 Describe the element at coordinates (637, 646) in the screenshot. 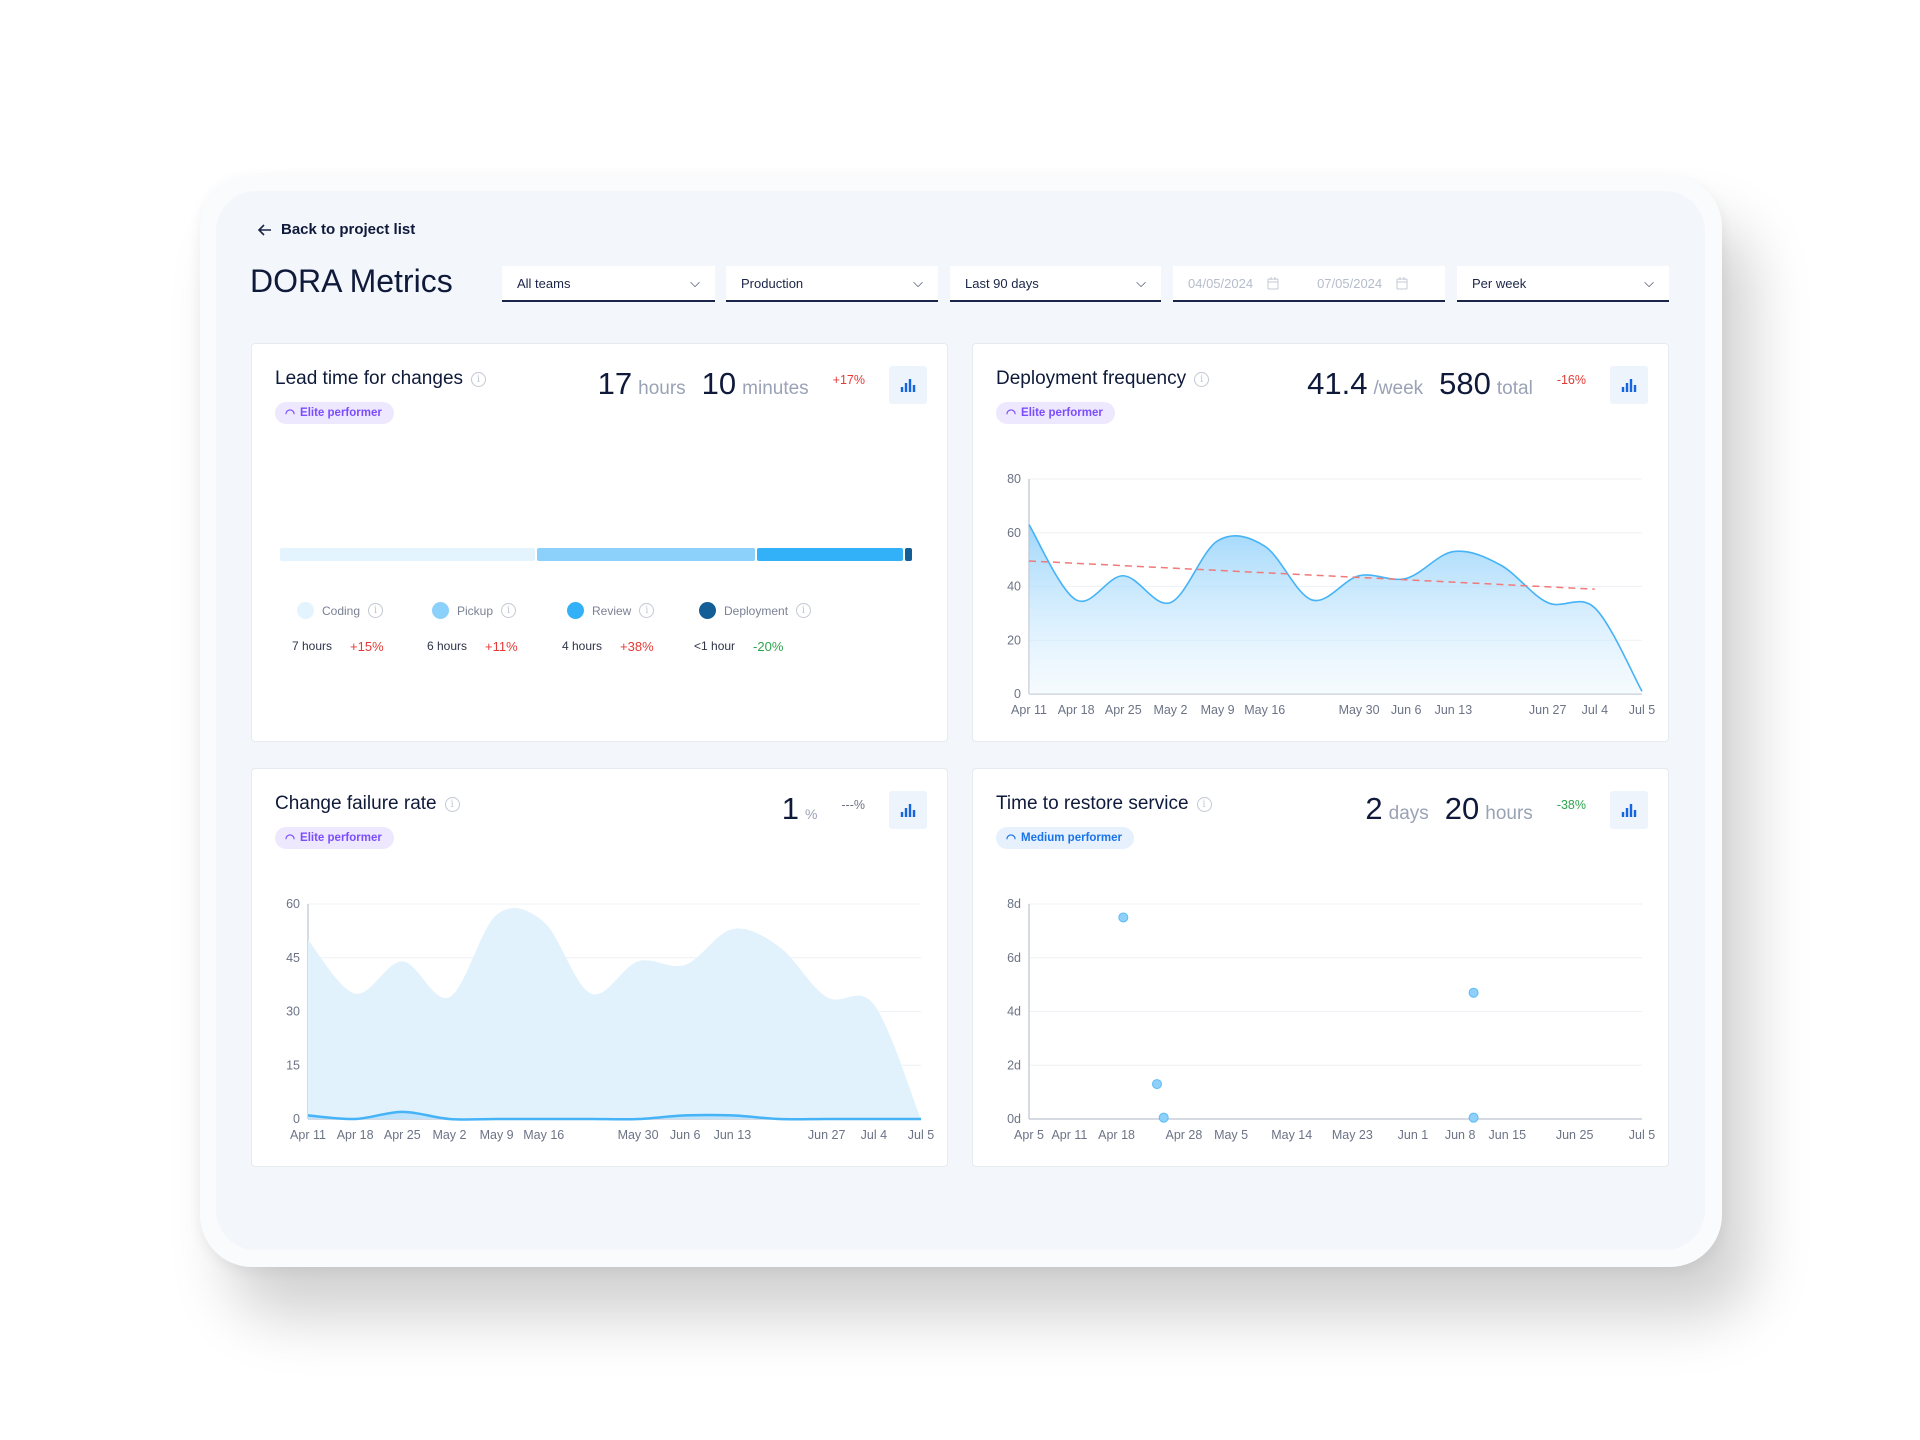

I see `stage-delta: +38%` at that location.